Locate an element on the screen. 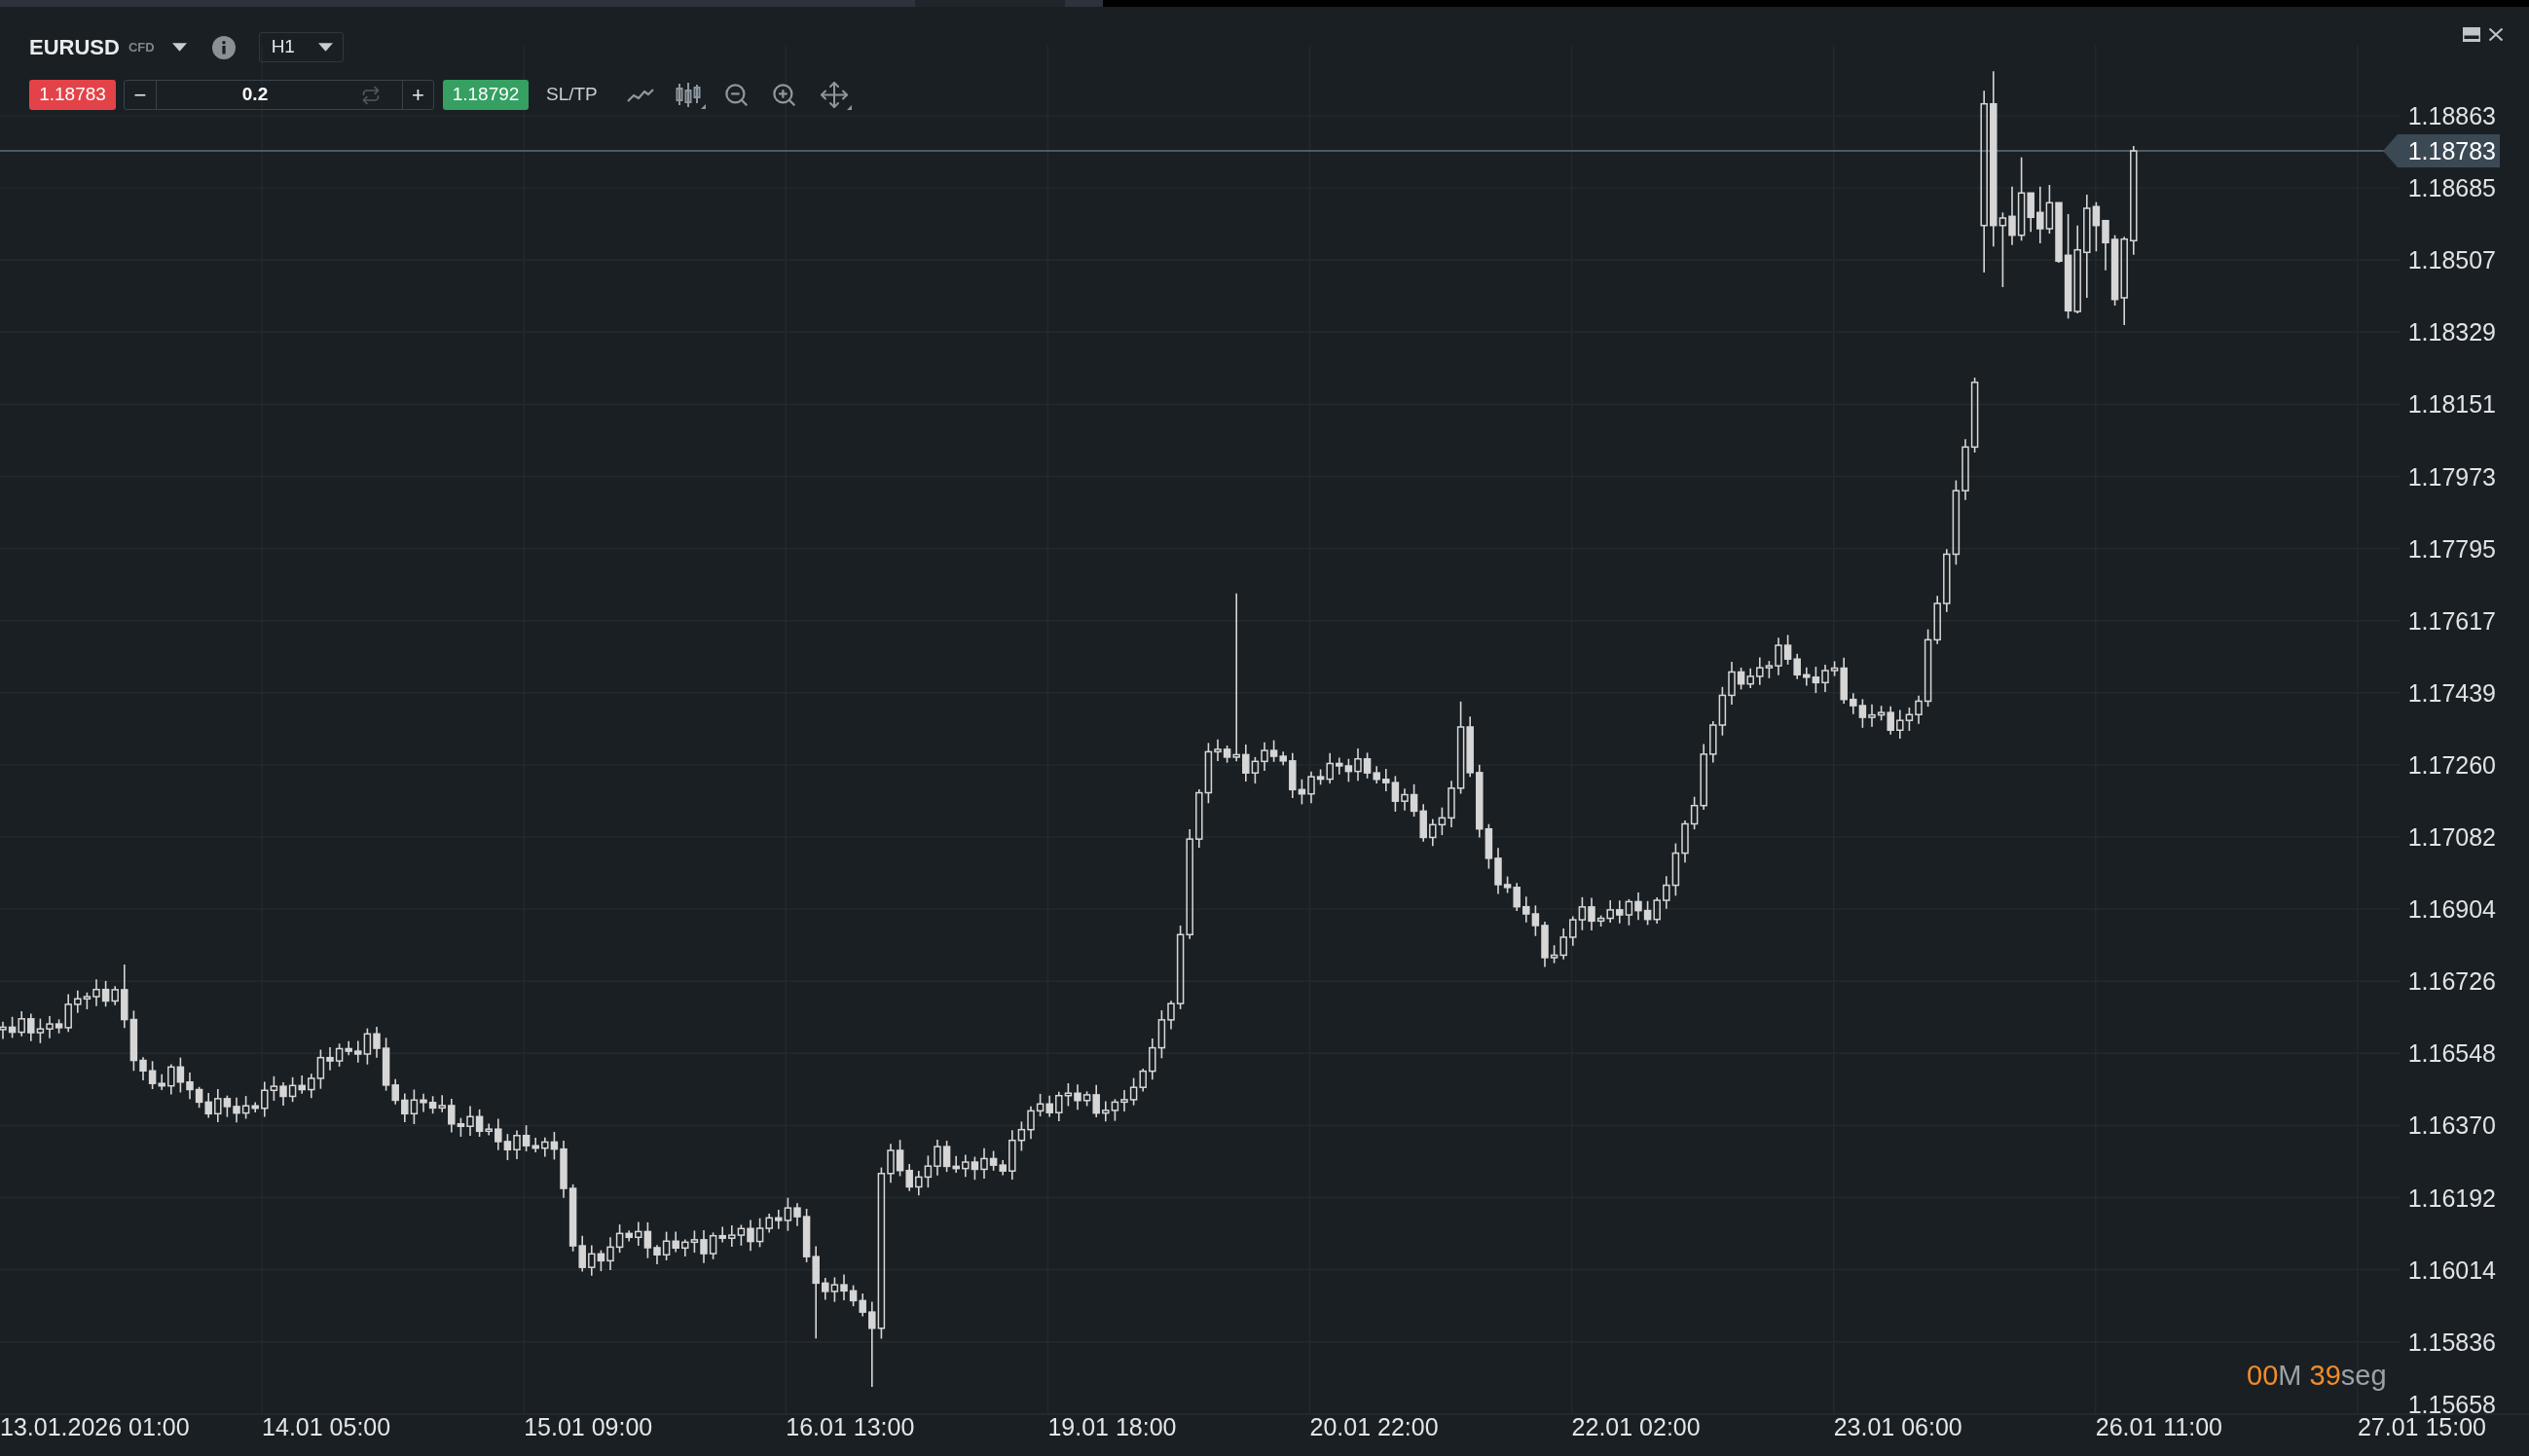 Image resolution: width=2529 pixels, height=1456 pixels. time-axis-label: 20.01 22:00 is located at coordinates (1374, 1427).